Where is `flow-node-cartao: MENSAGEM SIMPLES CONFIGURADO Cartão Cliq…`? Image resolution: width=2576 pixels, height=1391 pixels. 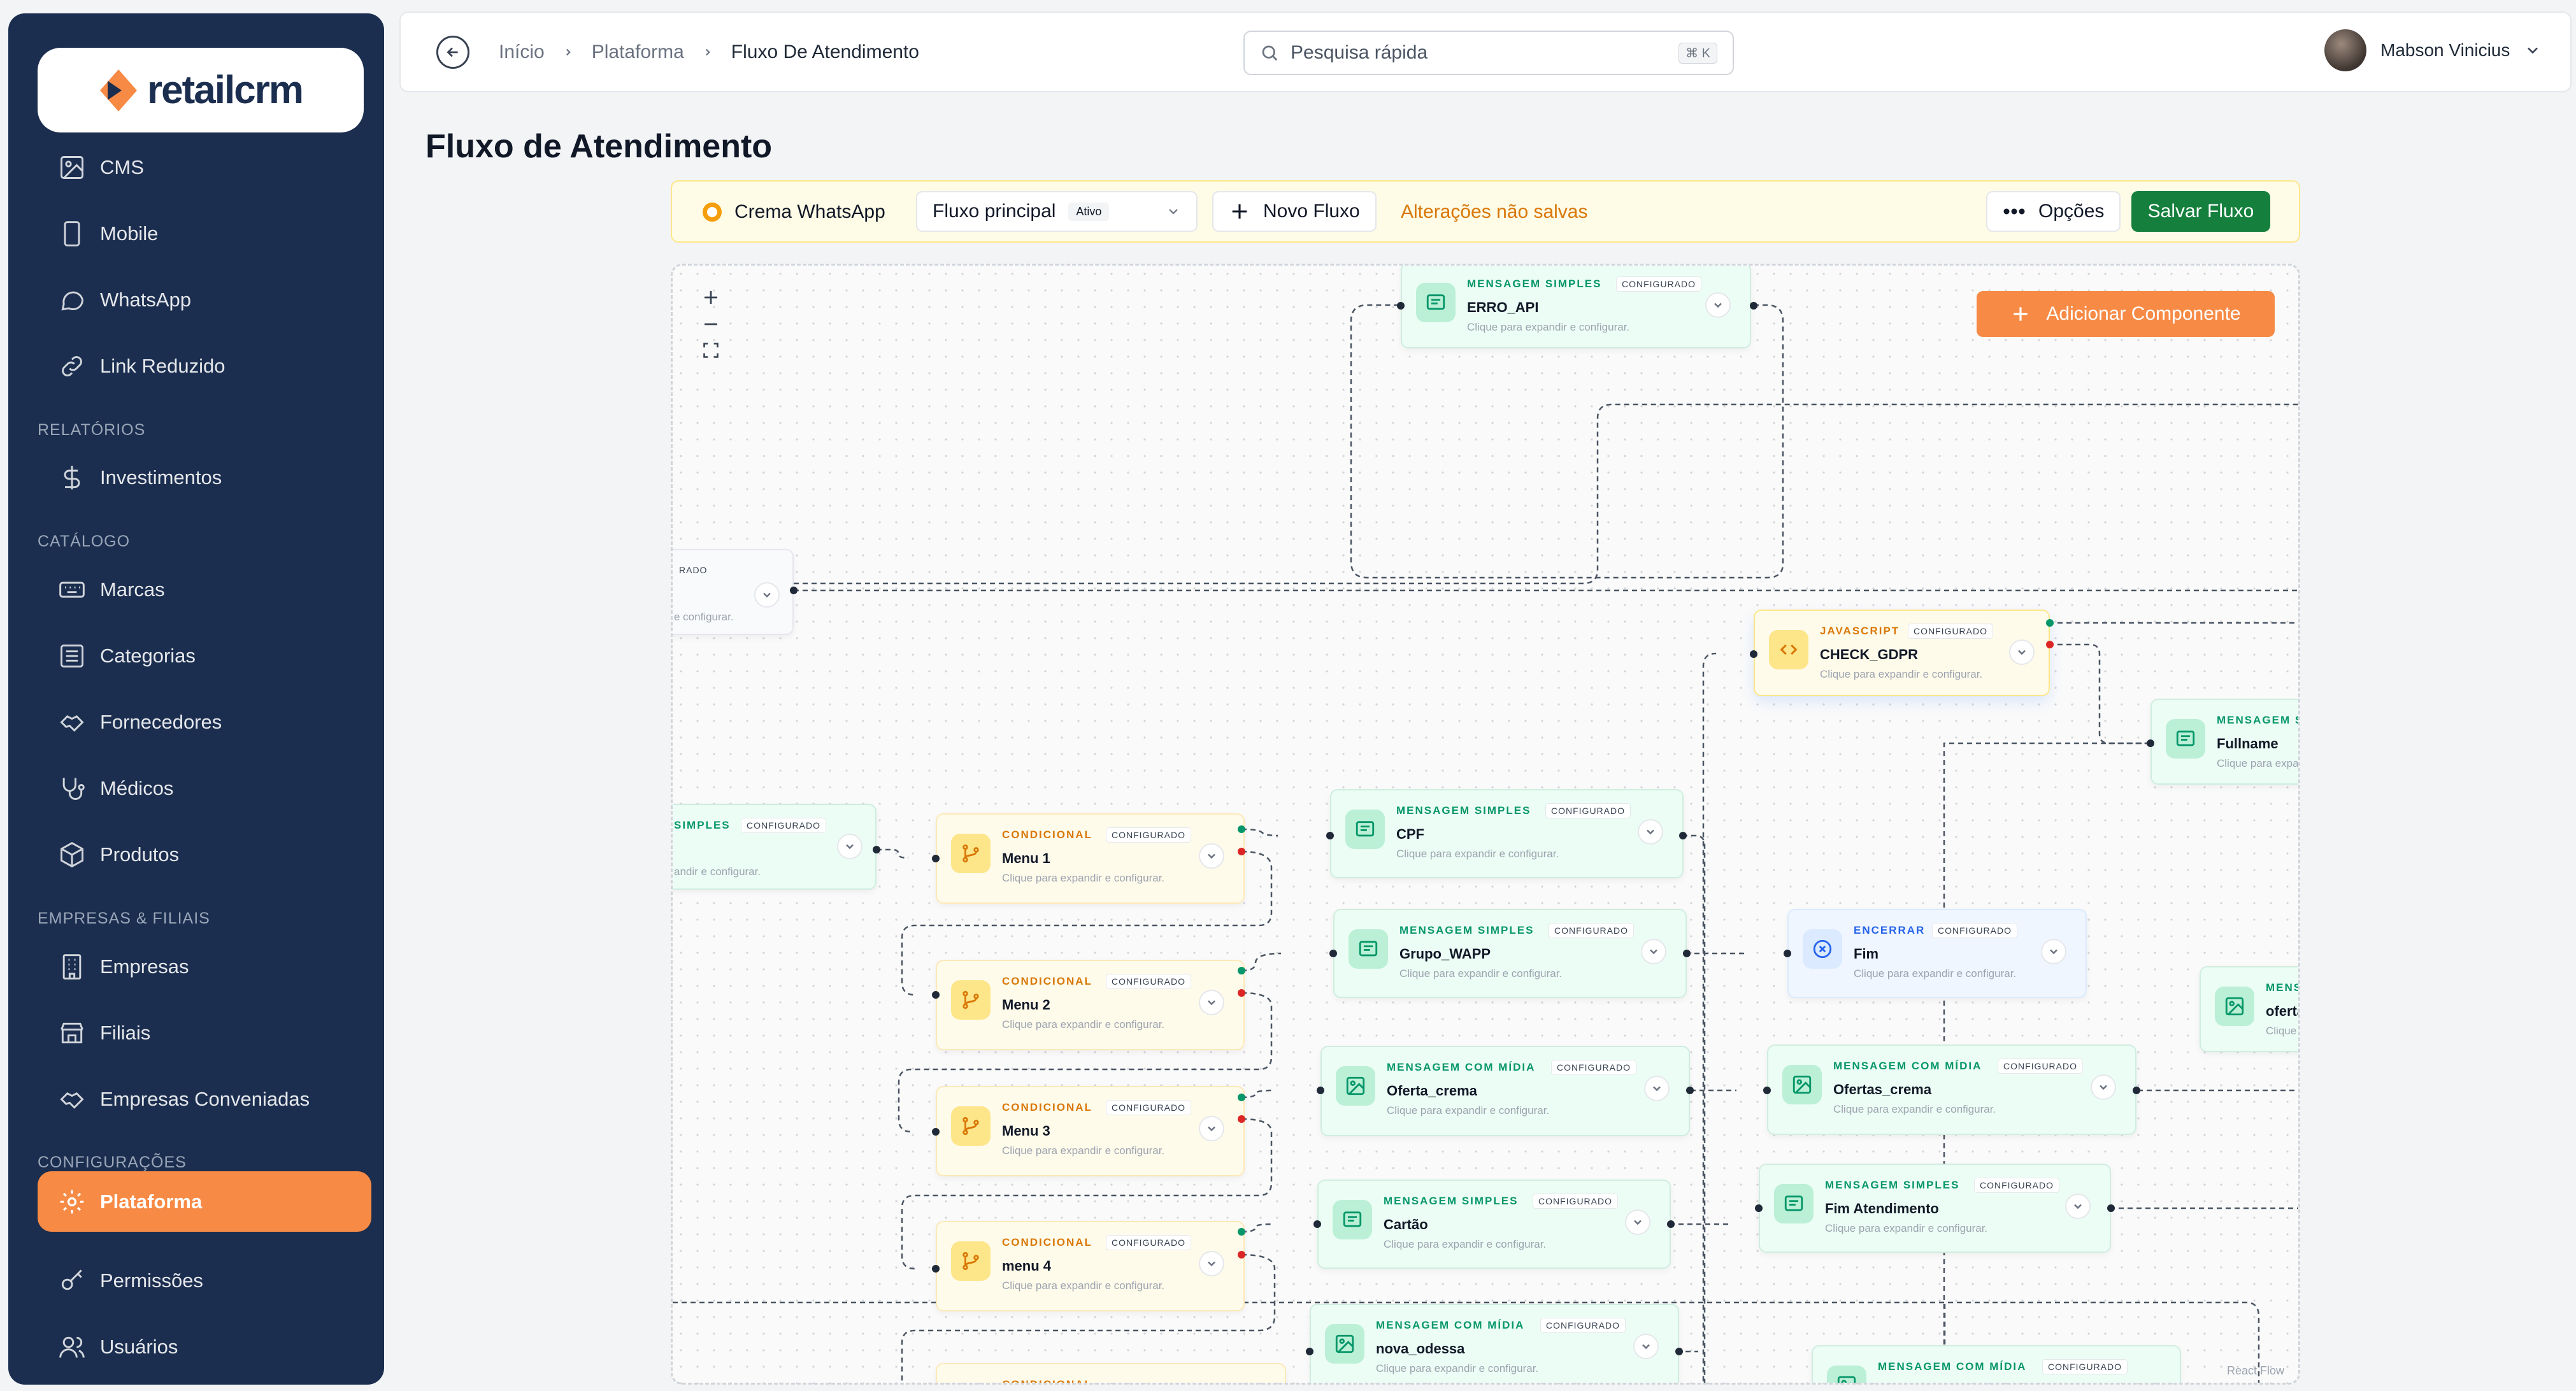
flow-node-cartao: MENSAGEM SIMPLES CONFIGURADO Cartão Cliq… is located at coordinates (1494, 1224).